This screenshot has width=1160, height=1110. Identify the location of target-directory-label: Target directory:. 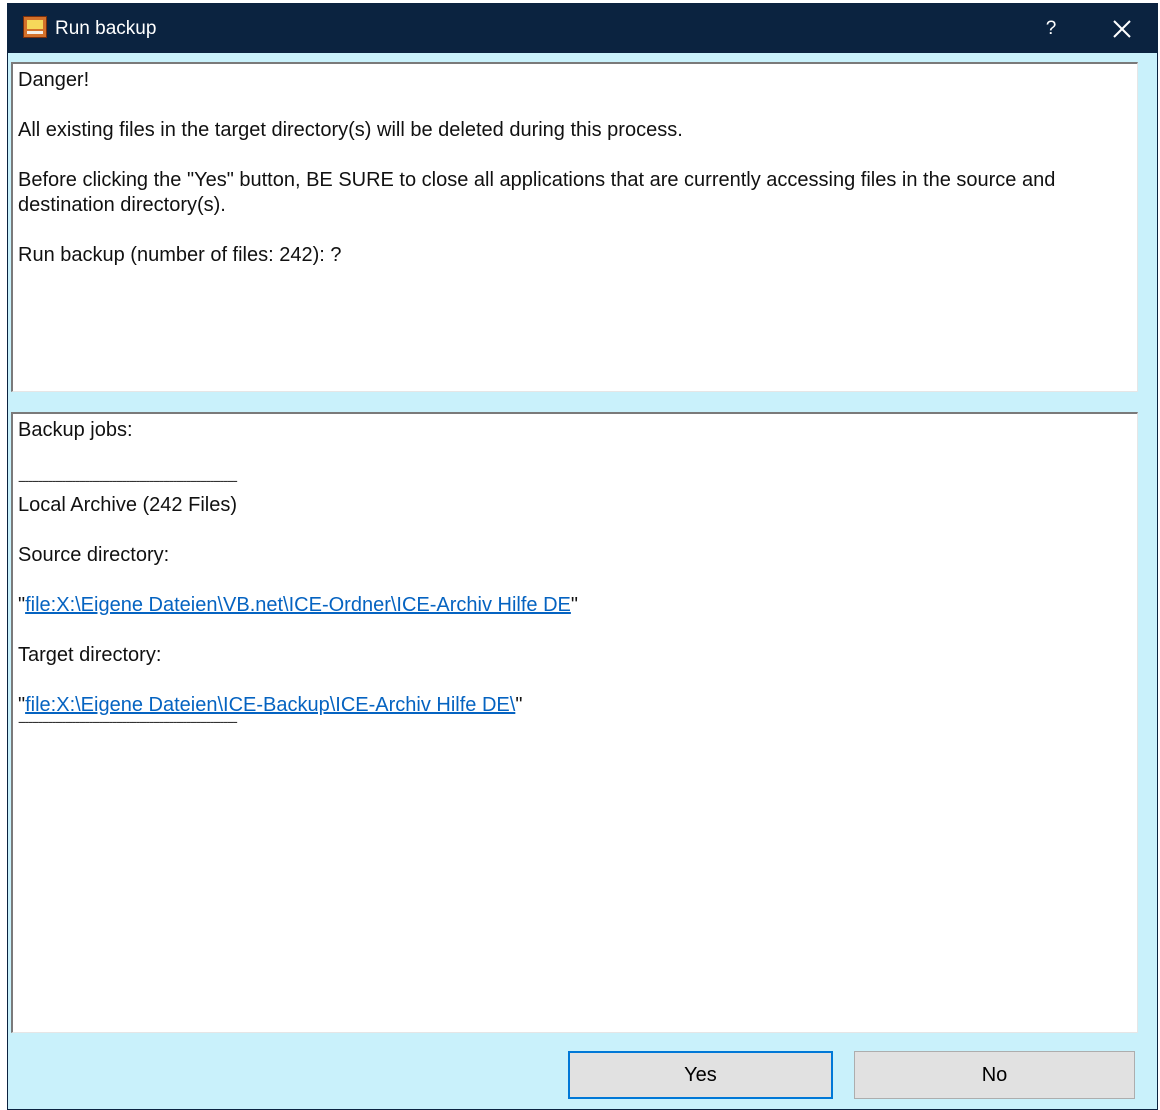
(90, 655).